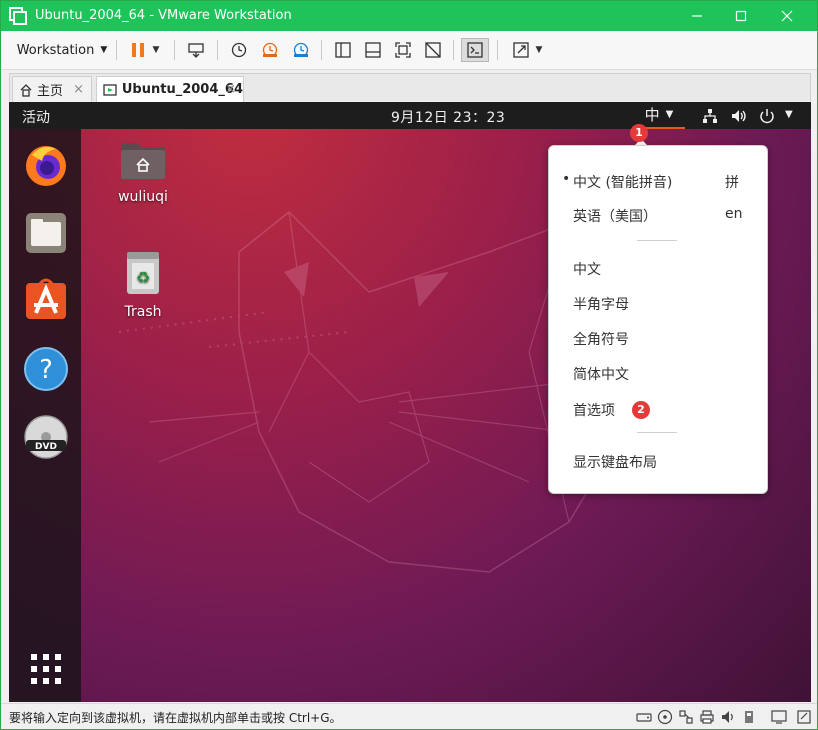  Describe the element at coordinates (639, 133) in the screenshot. I see `annotation-badge: 1` at that location.